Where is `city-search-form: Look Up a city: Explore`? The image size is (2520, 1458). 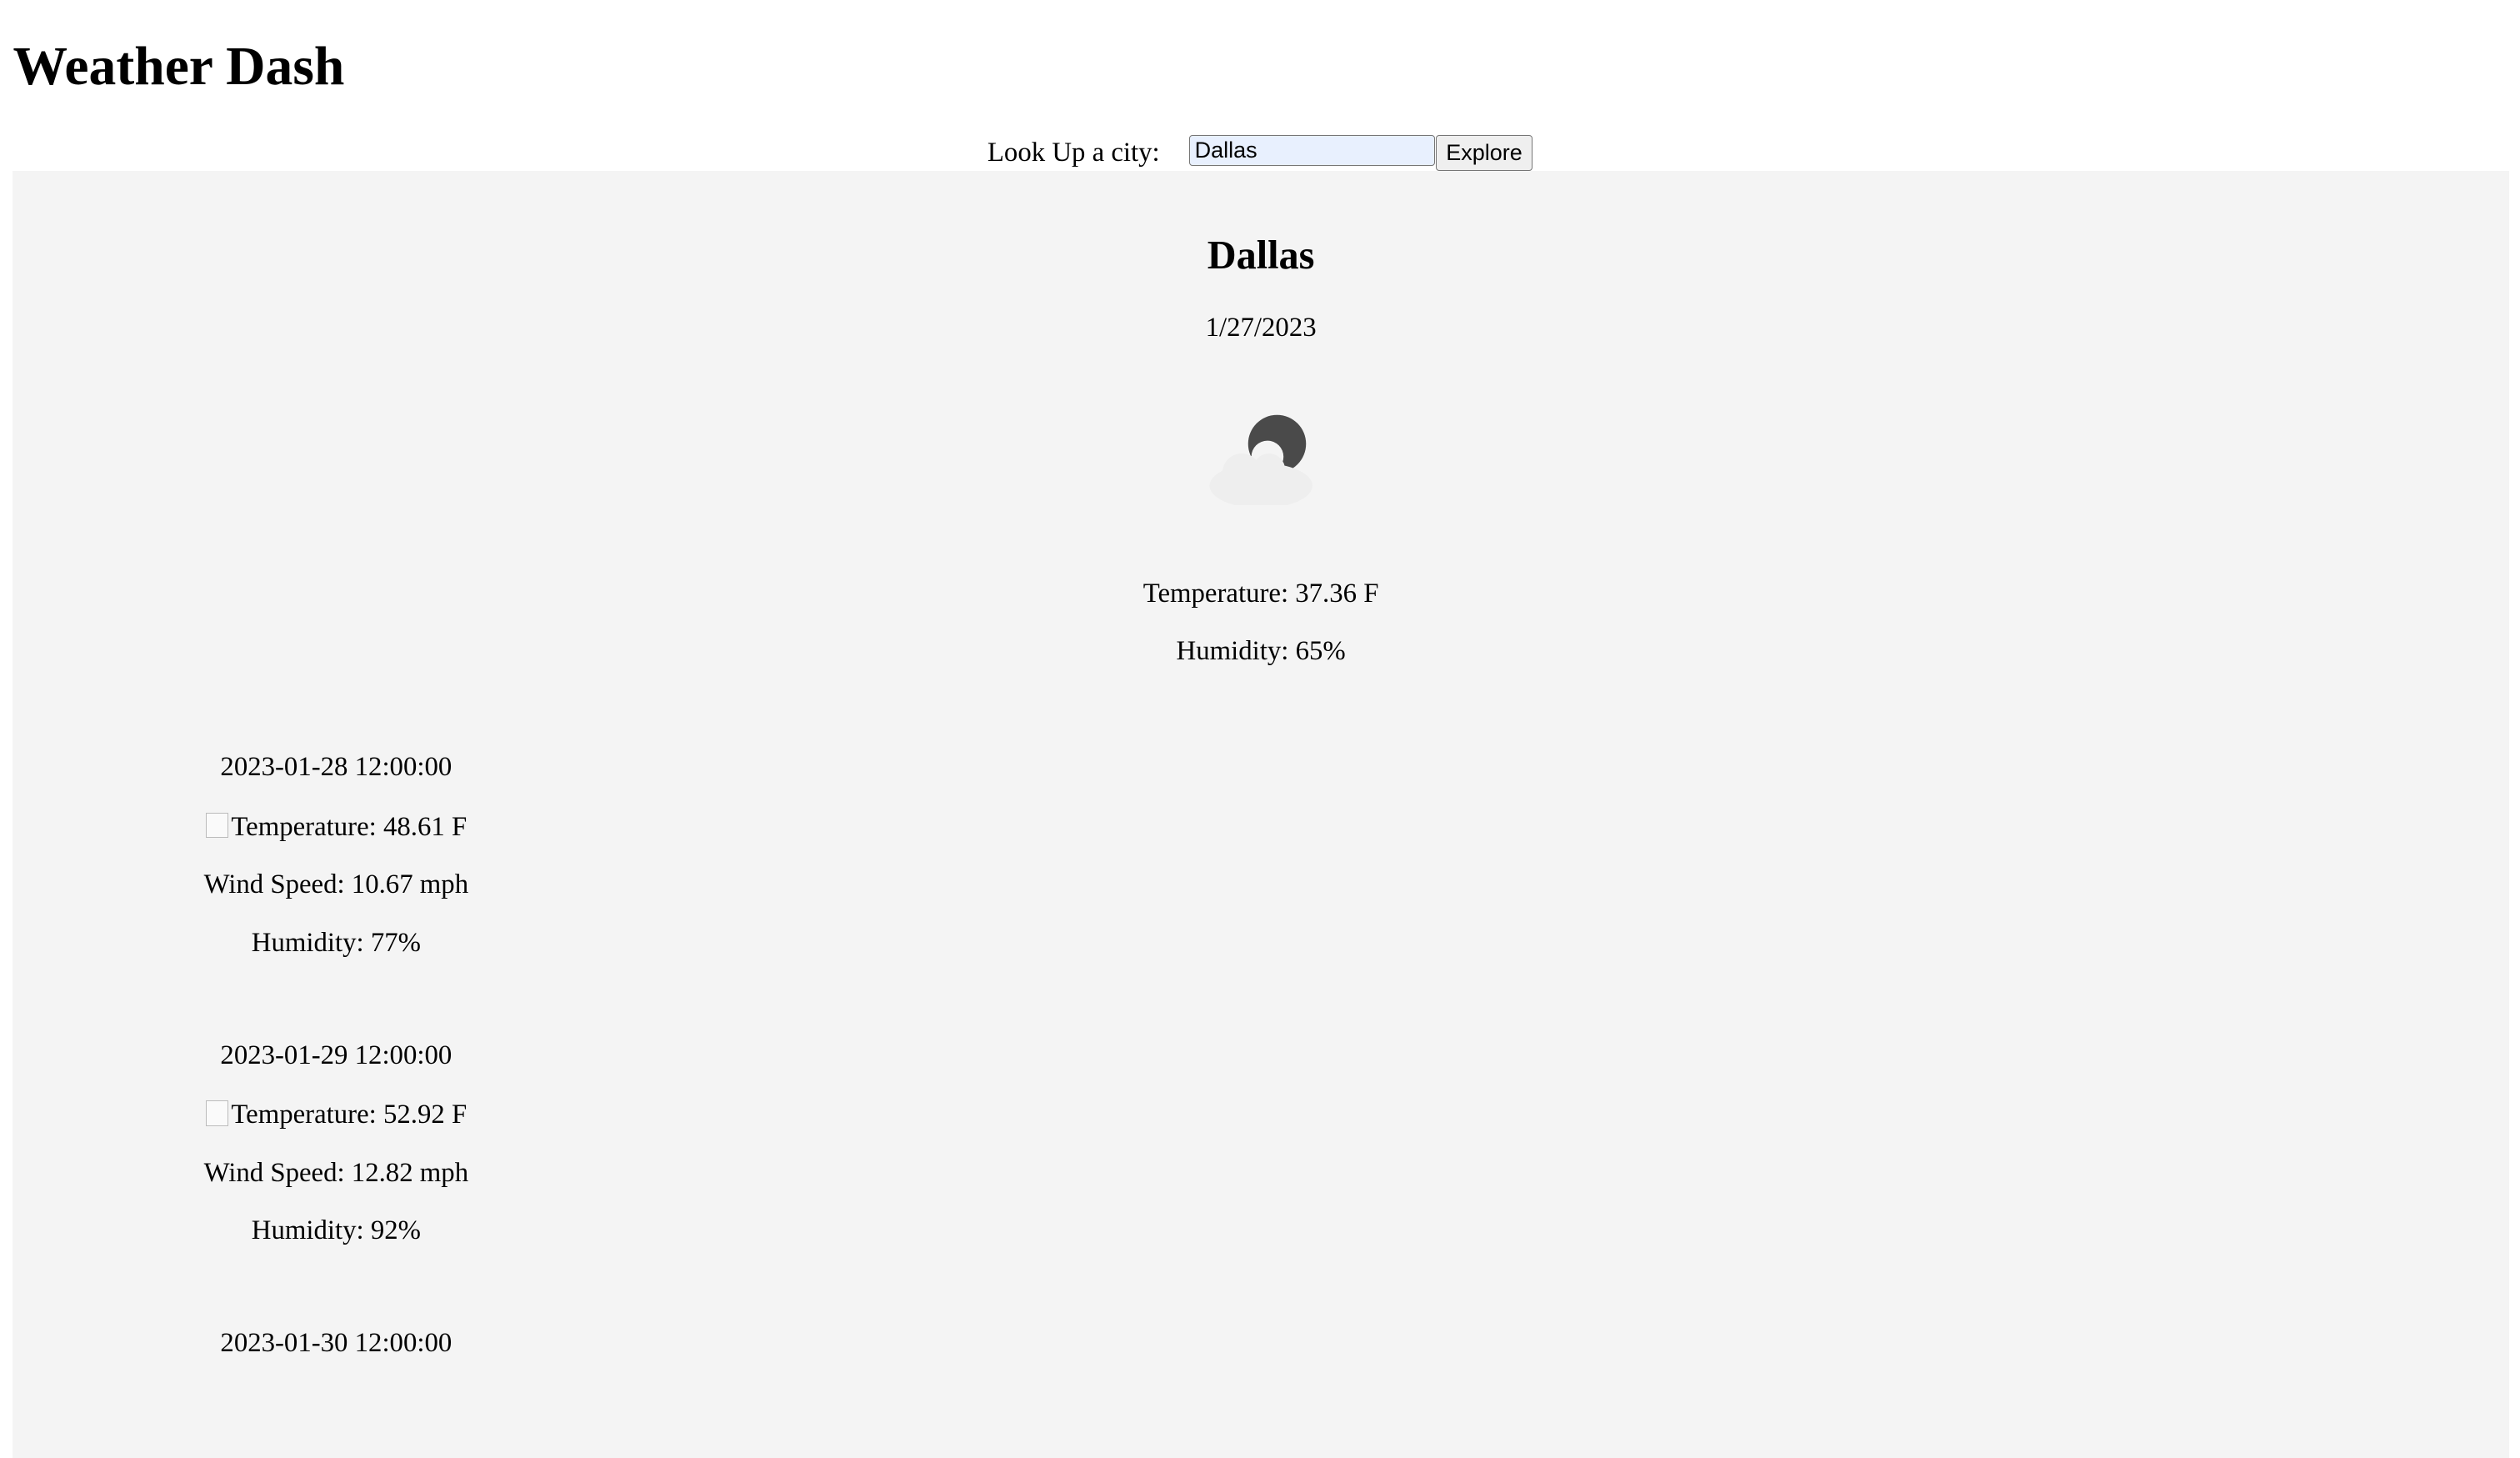 city-search-form: Look Up a city: Explore is located at coordinates (1260, 153).